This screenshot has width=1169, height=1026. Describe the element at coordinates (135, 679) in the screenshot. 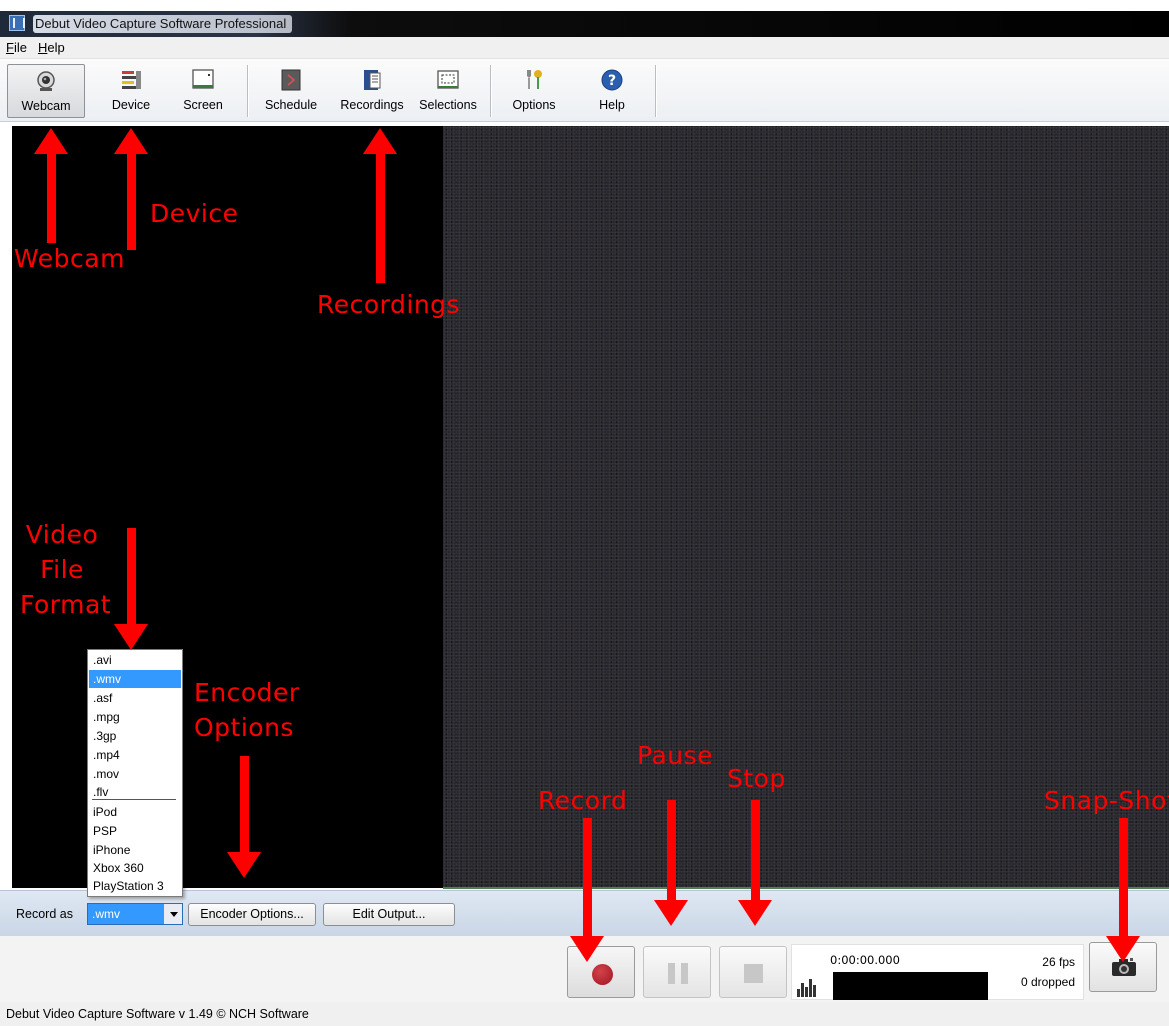

I see `format-option-selected: .wmv` at that location.